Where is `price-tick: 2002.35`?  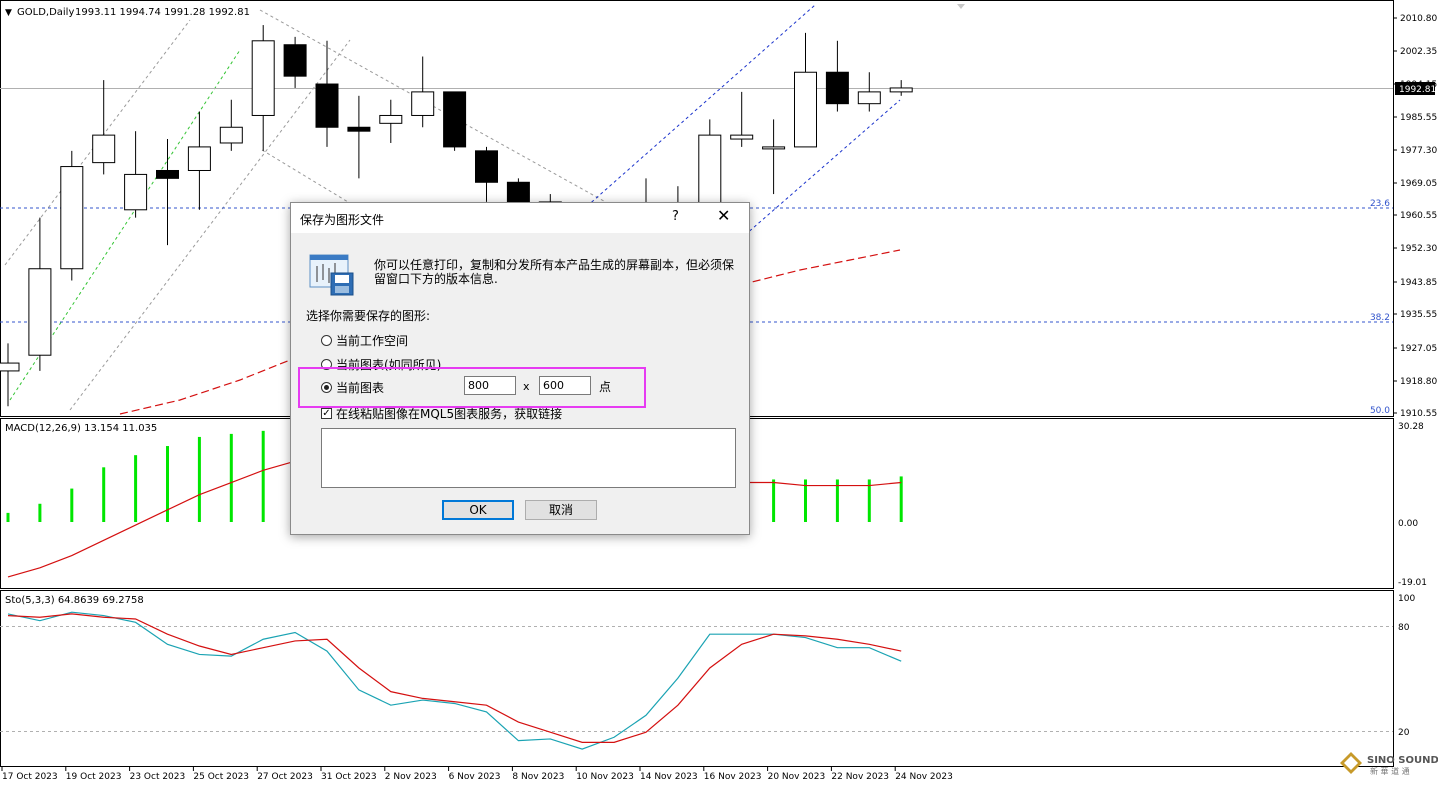
price-tick: 2002.35 is located at coordinates (1418, 52).